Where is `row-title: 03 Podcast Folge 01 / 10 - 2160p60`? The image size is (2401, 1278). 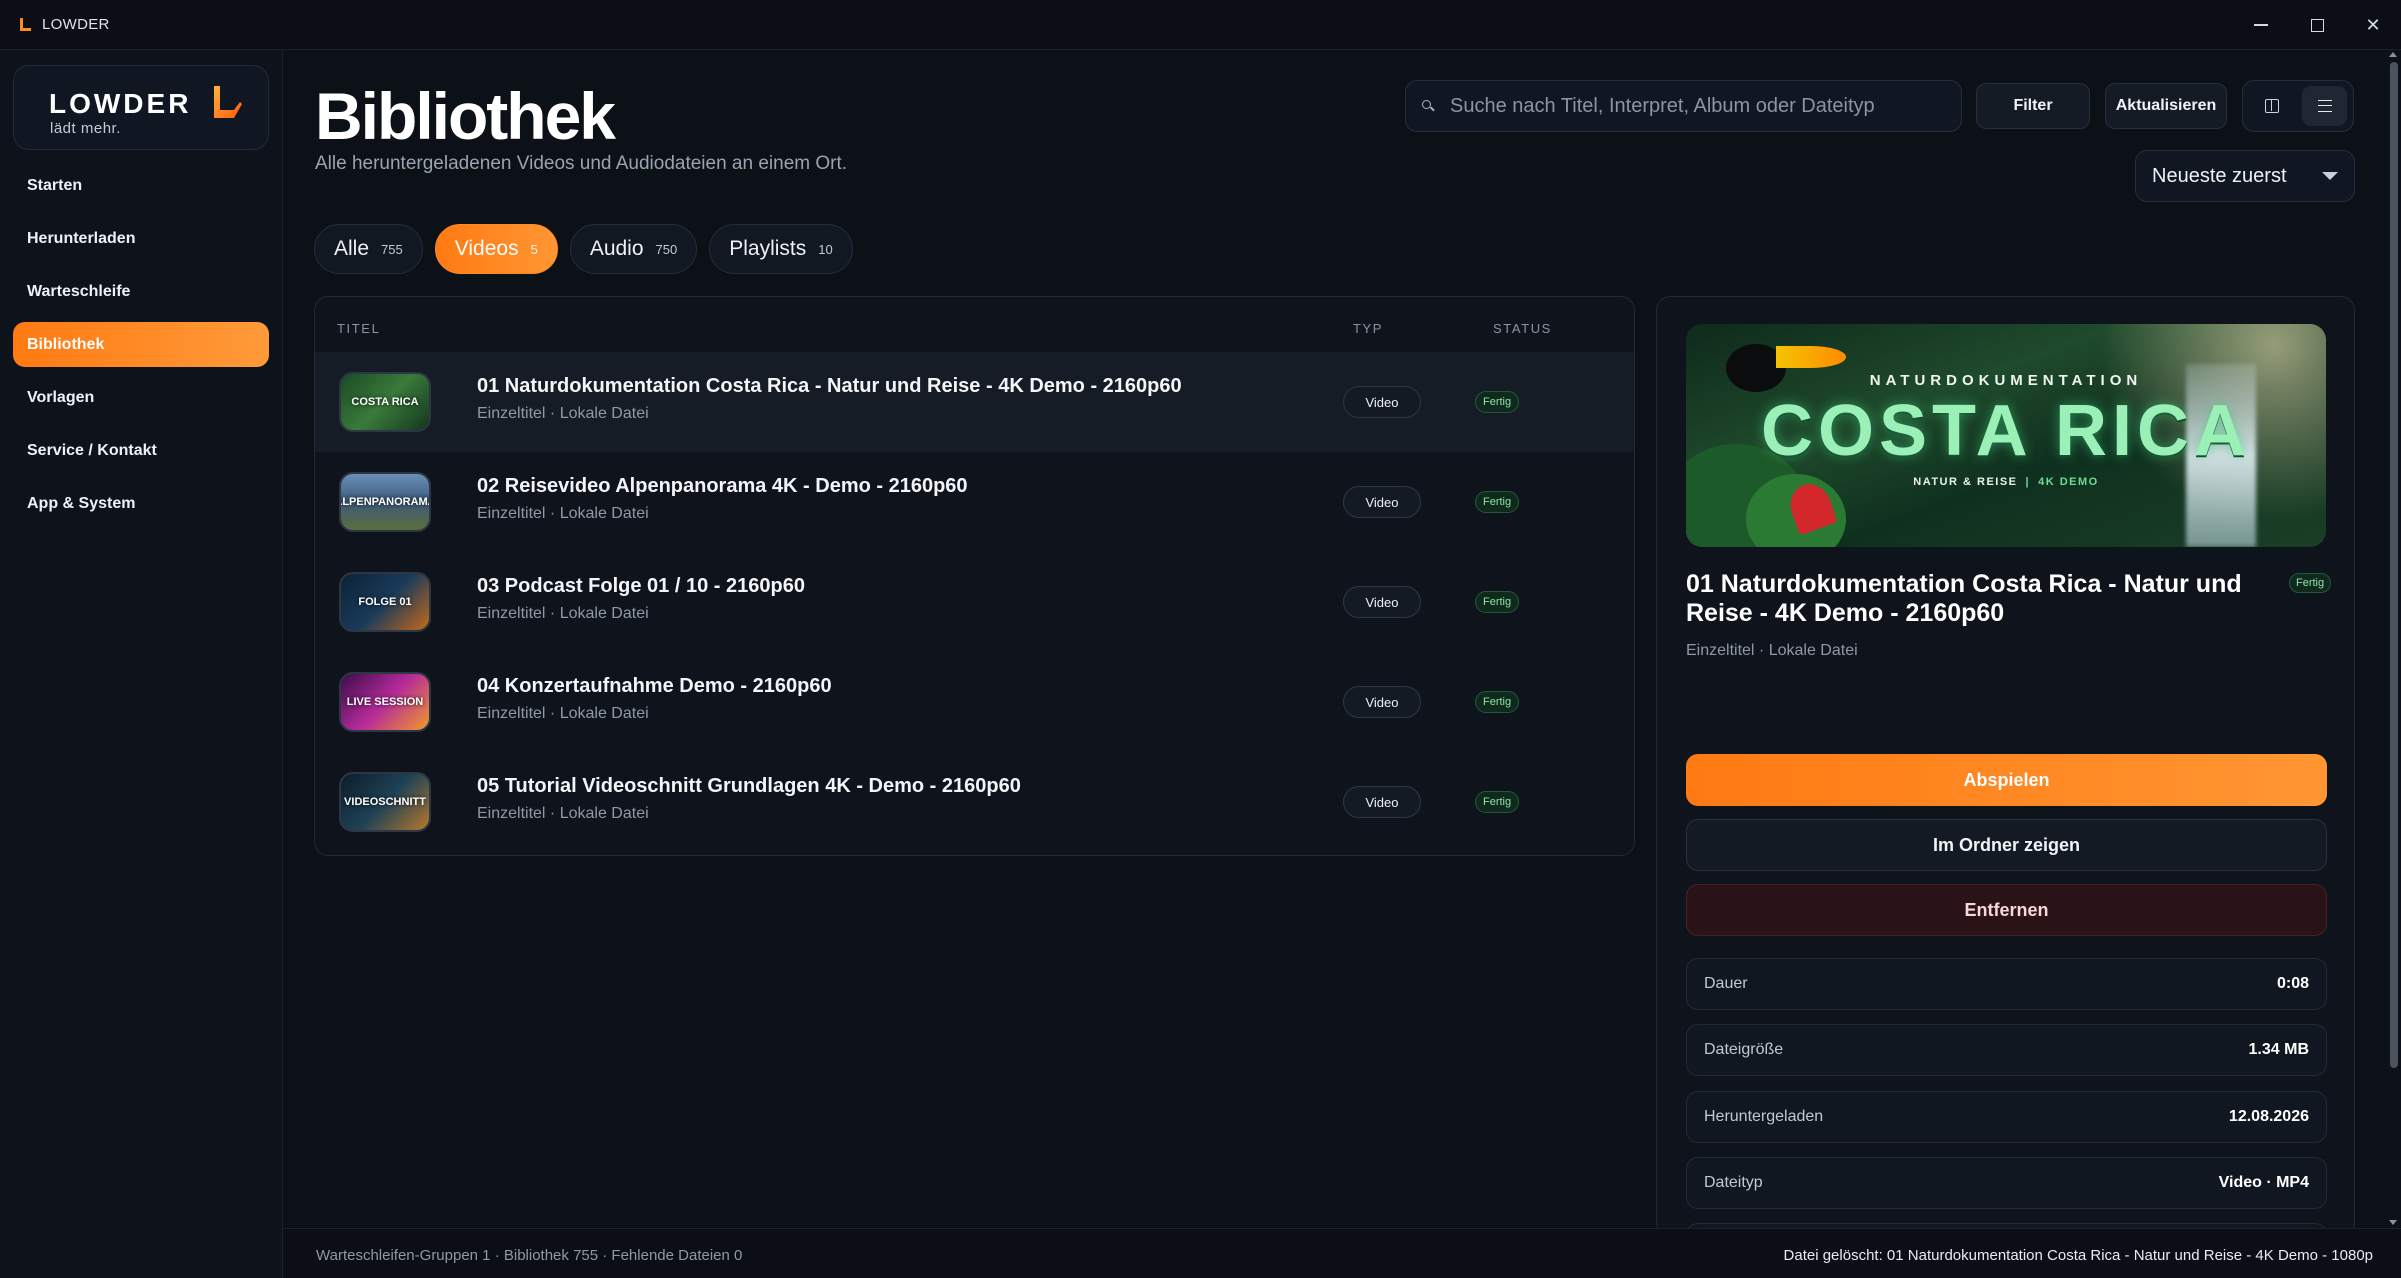 row-title: 03 Podcast Folge 01 / 10 - 2160p60 is located at coordinates (641, 586).